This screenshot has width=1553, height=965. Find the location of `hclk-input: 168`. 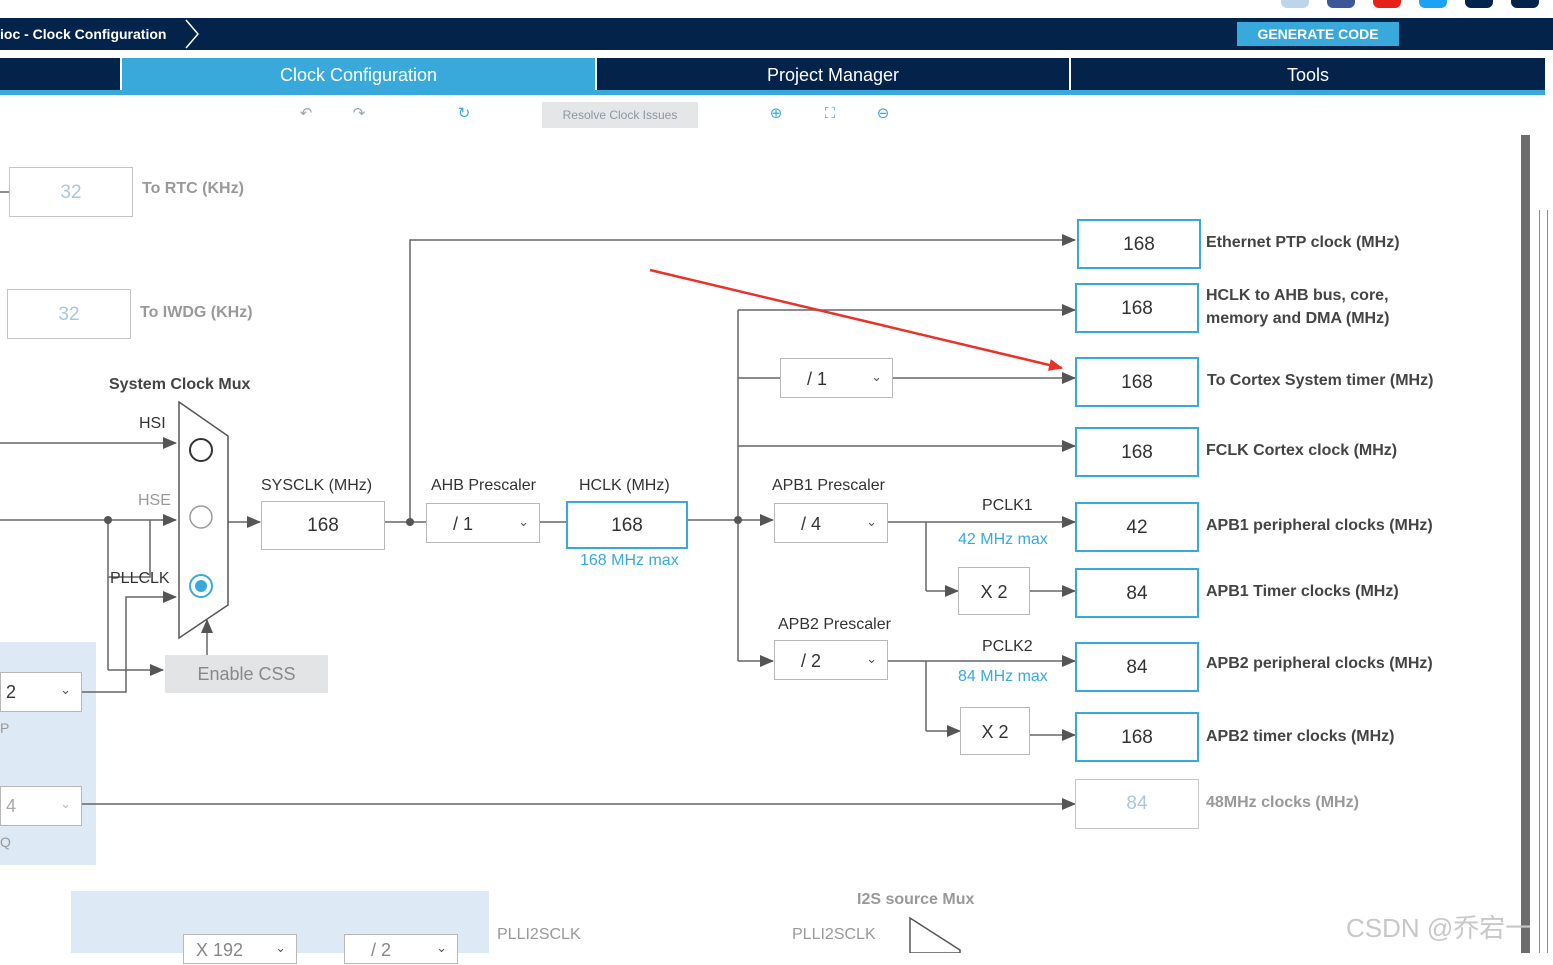

hclk-input: 168 is located at coordinates (627, 525).